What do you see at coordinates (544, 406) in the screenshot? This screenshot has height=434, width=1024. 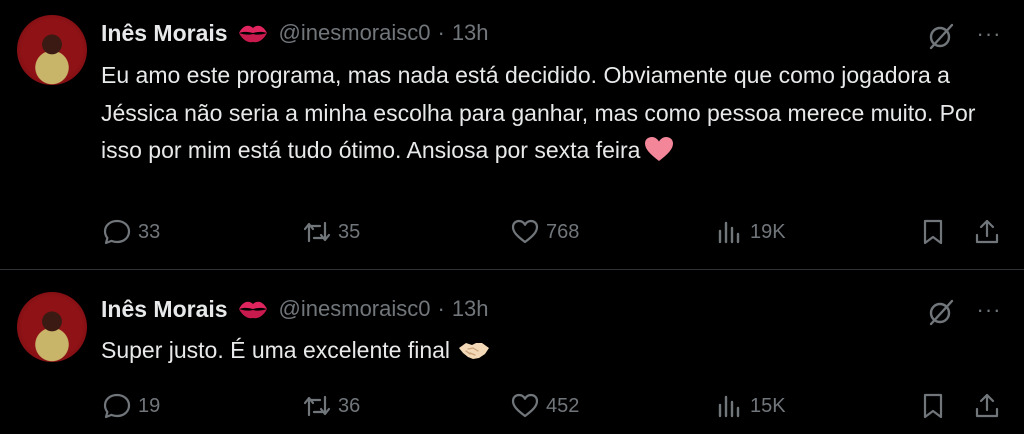 I see `like-button: 452` at bounding box center [544, 406].